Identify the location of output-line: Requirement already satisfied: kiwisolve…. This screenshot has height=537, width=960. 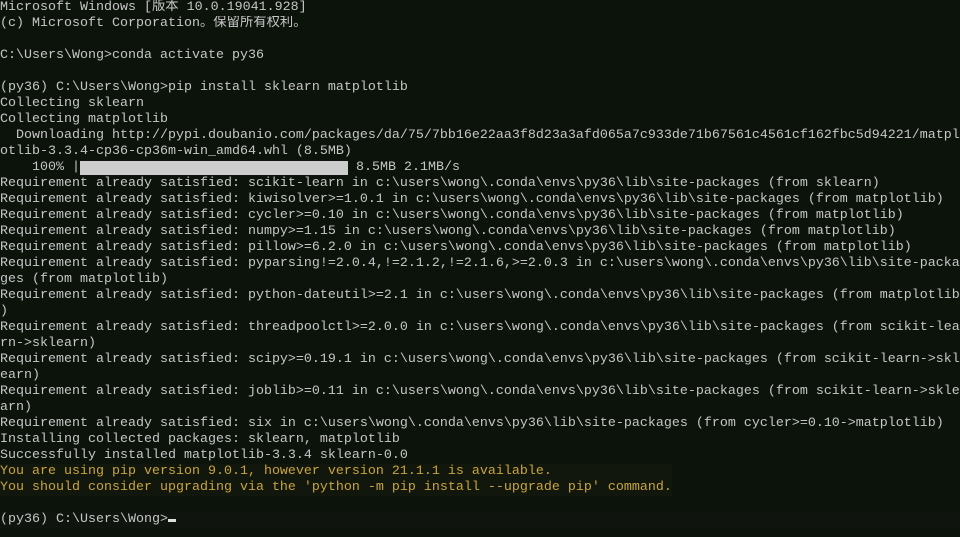
(472, 199).